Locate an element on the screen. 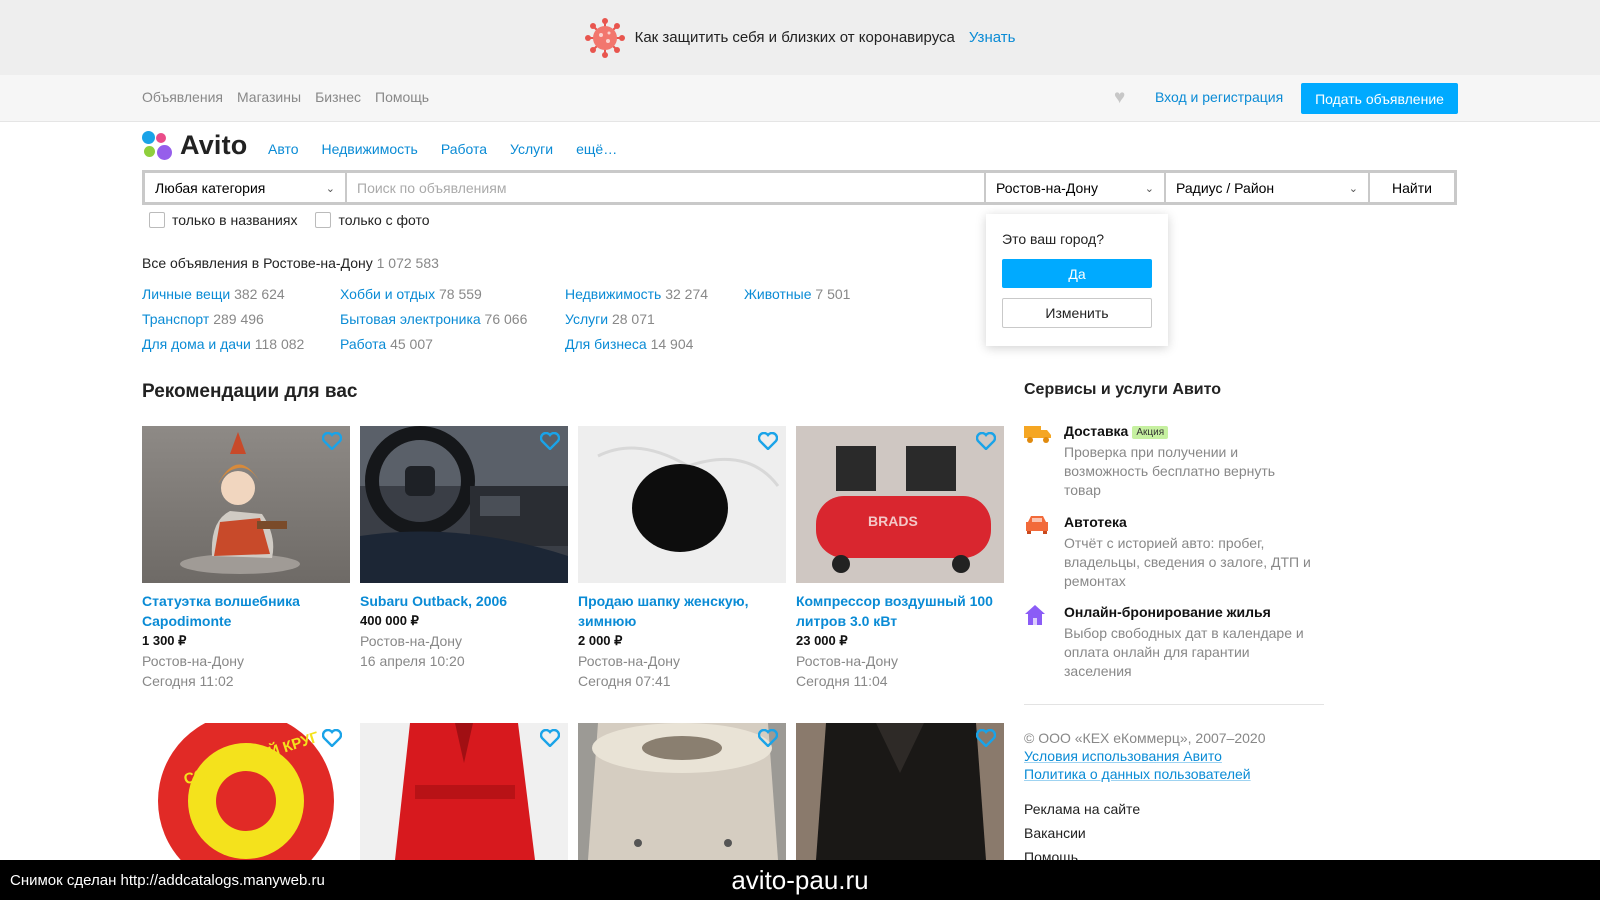  listing-date: Сегодня 07:41 is located at coordinates (624, 681).